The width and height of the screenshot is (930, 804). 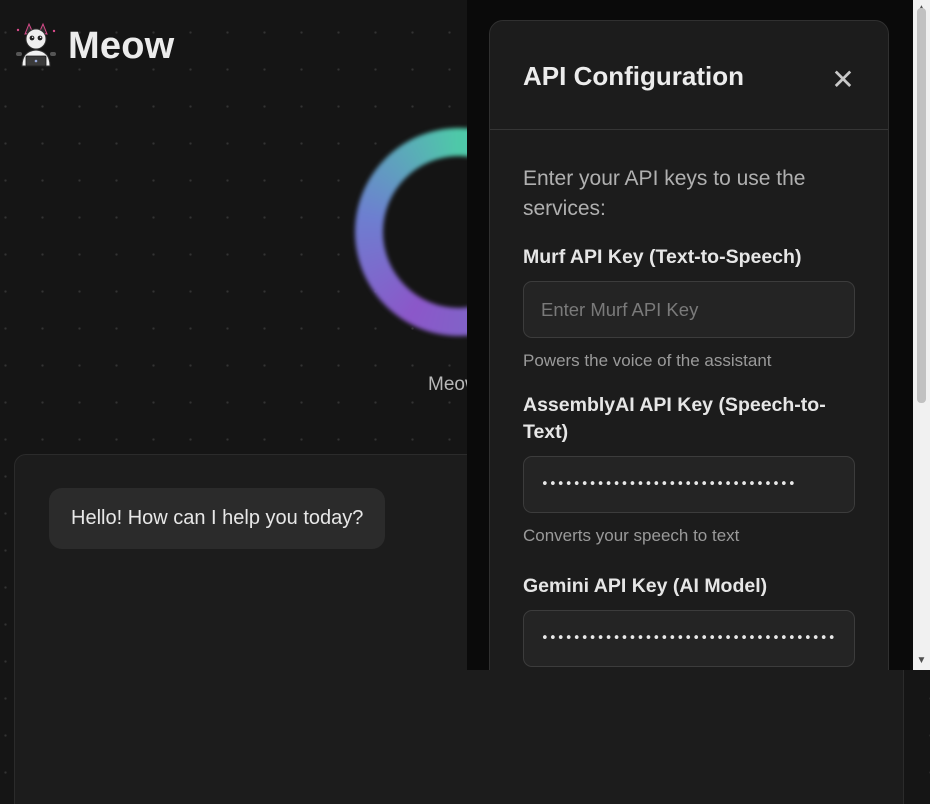 What do you see at coordinates (689, 484) in the screenshot?
I see `assemblyai-api-key-input` at bounding box center [689, 484].